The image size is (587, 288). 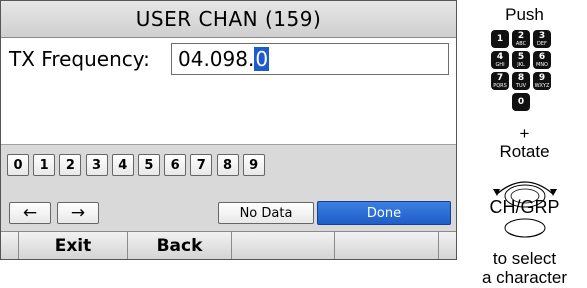 I want to click on key-digit: 7, so click(x=500, y=77).